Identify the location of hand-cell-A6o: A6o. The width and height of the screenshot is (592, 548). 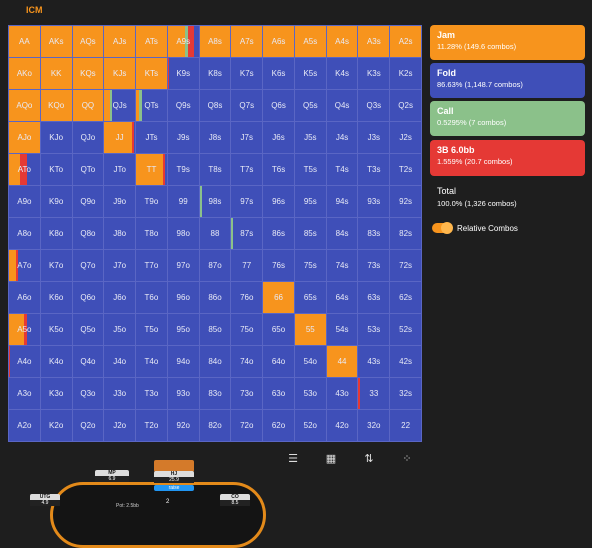
(24, 297).